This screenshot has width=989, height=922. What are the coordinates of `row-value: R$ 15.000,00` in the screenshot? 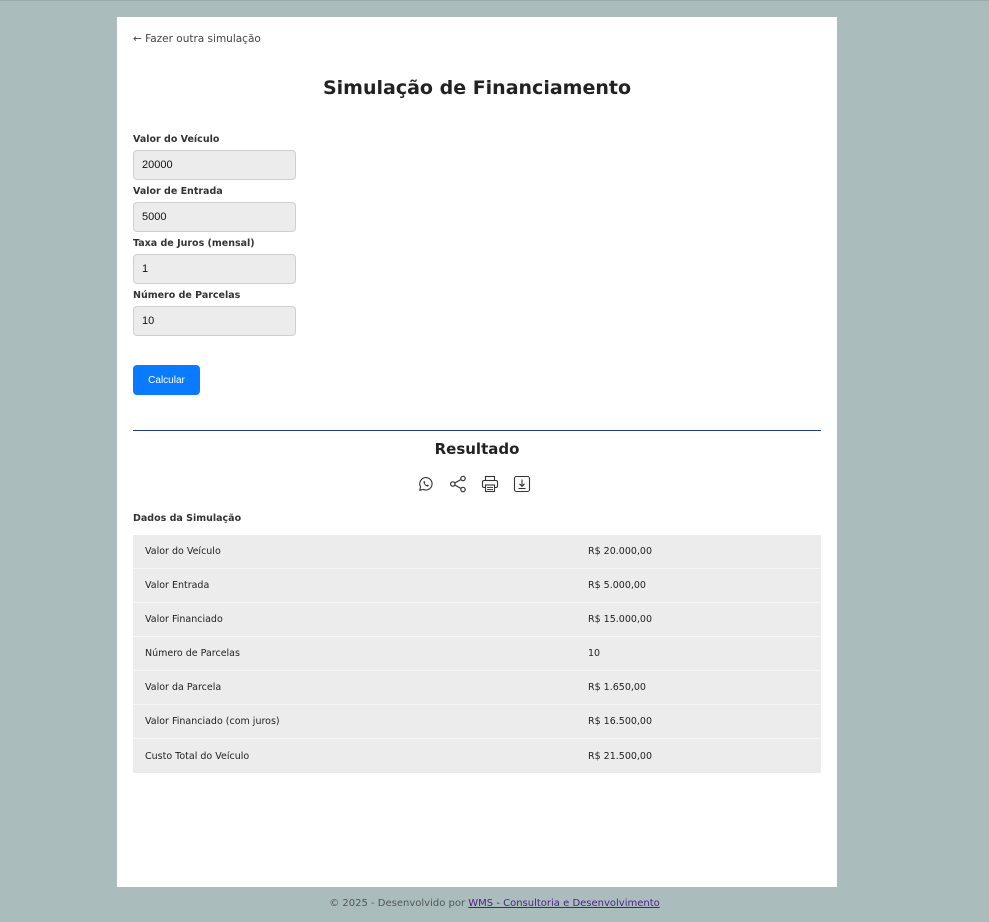 It's located at (620, 619).